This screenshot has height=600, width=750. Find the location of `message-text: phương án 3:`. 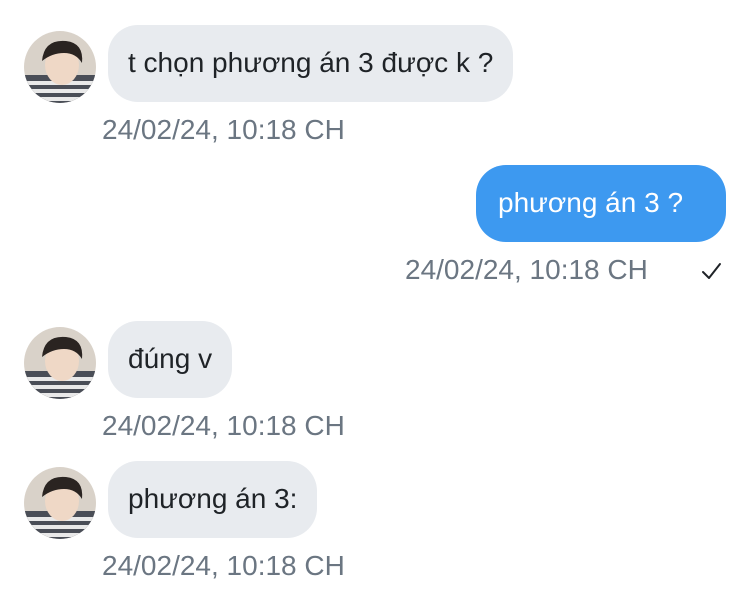

message-text: phương án 3: is located at coordinates (213, 498).